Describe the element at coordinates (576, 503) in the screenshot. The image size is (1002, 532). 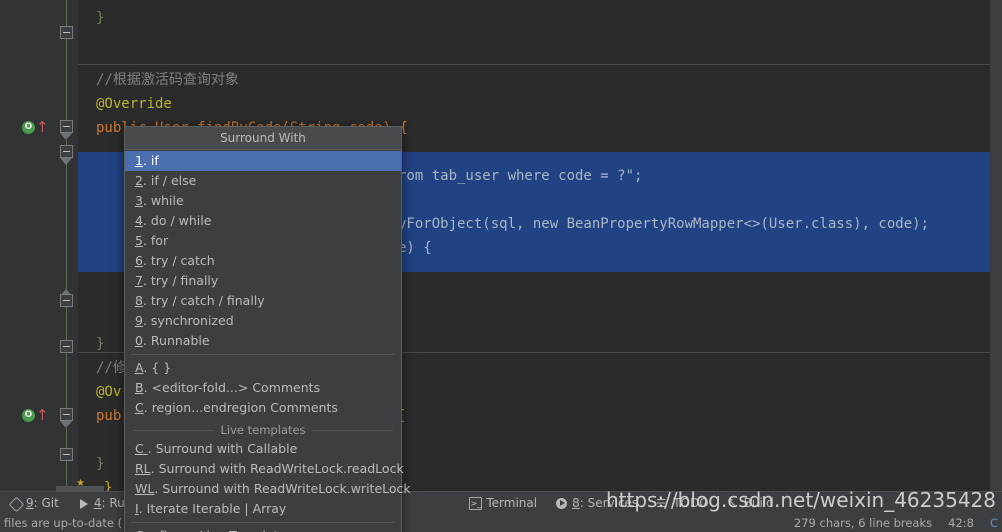
I see `tool-window-mnemonic: 8` at that location.